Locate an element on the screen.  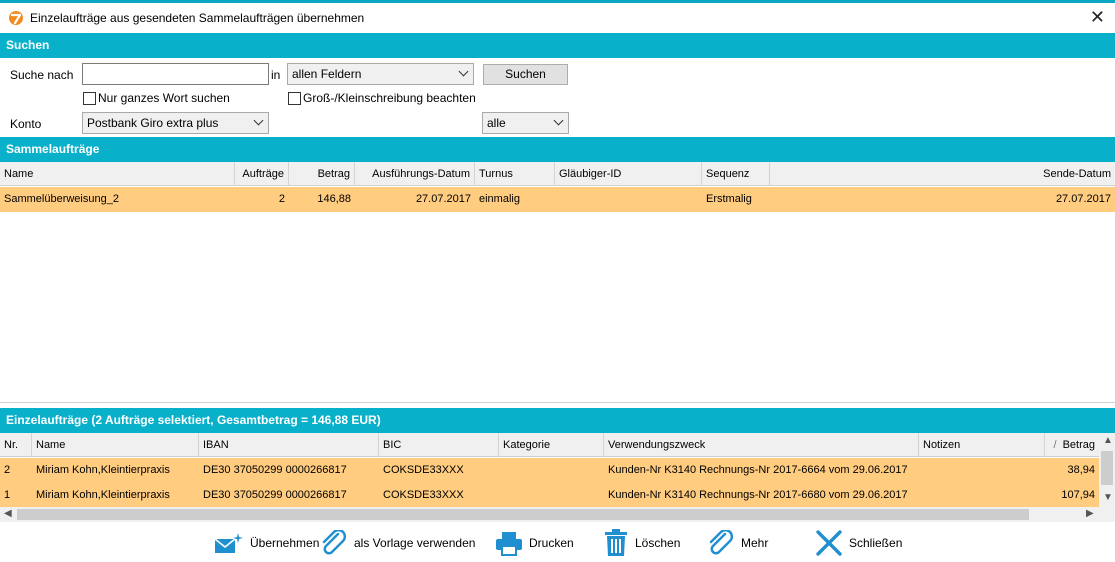
col-count: Aufträge is located at coordinates (262, 174).